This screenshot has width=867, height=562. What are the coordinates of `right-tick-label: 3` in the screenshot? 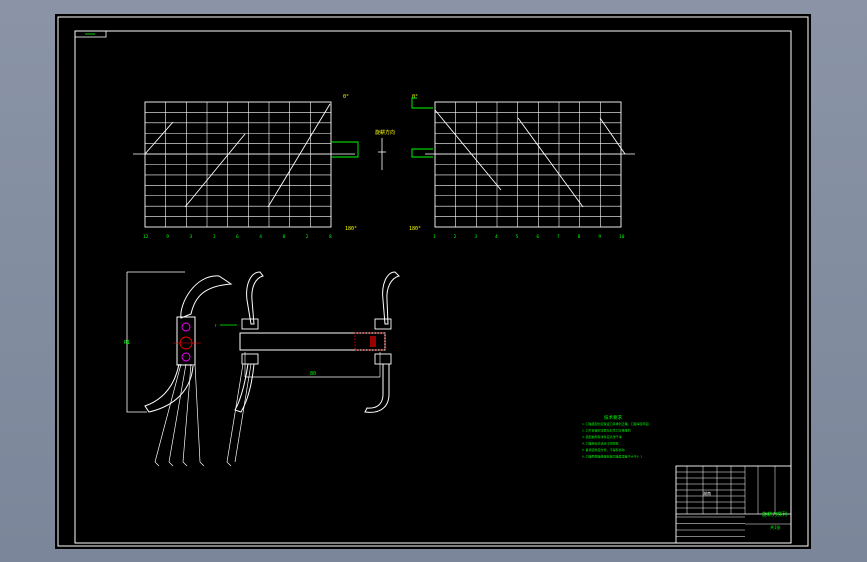 It's located at (475, 237).